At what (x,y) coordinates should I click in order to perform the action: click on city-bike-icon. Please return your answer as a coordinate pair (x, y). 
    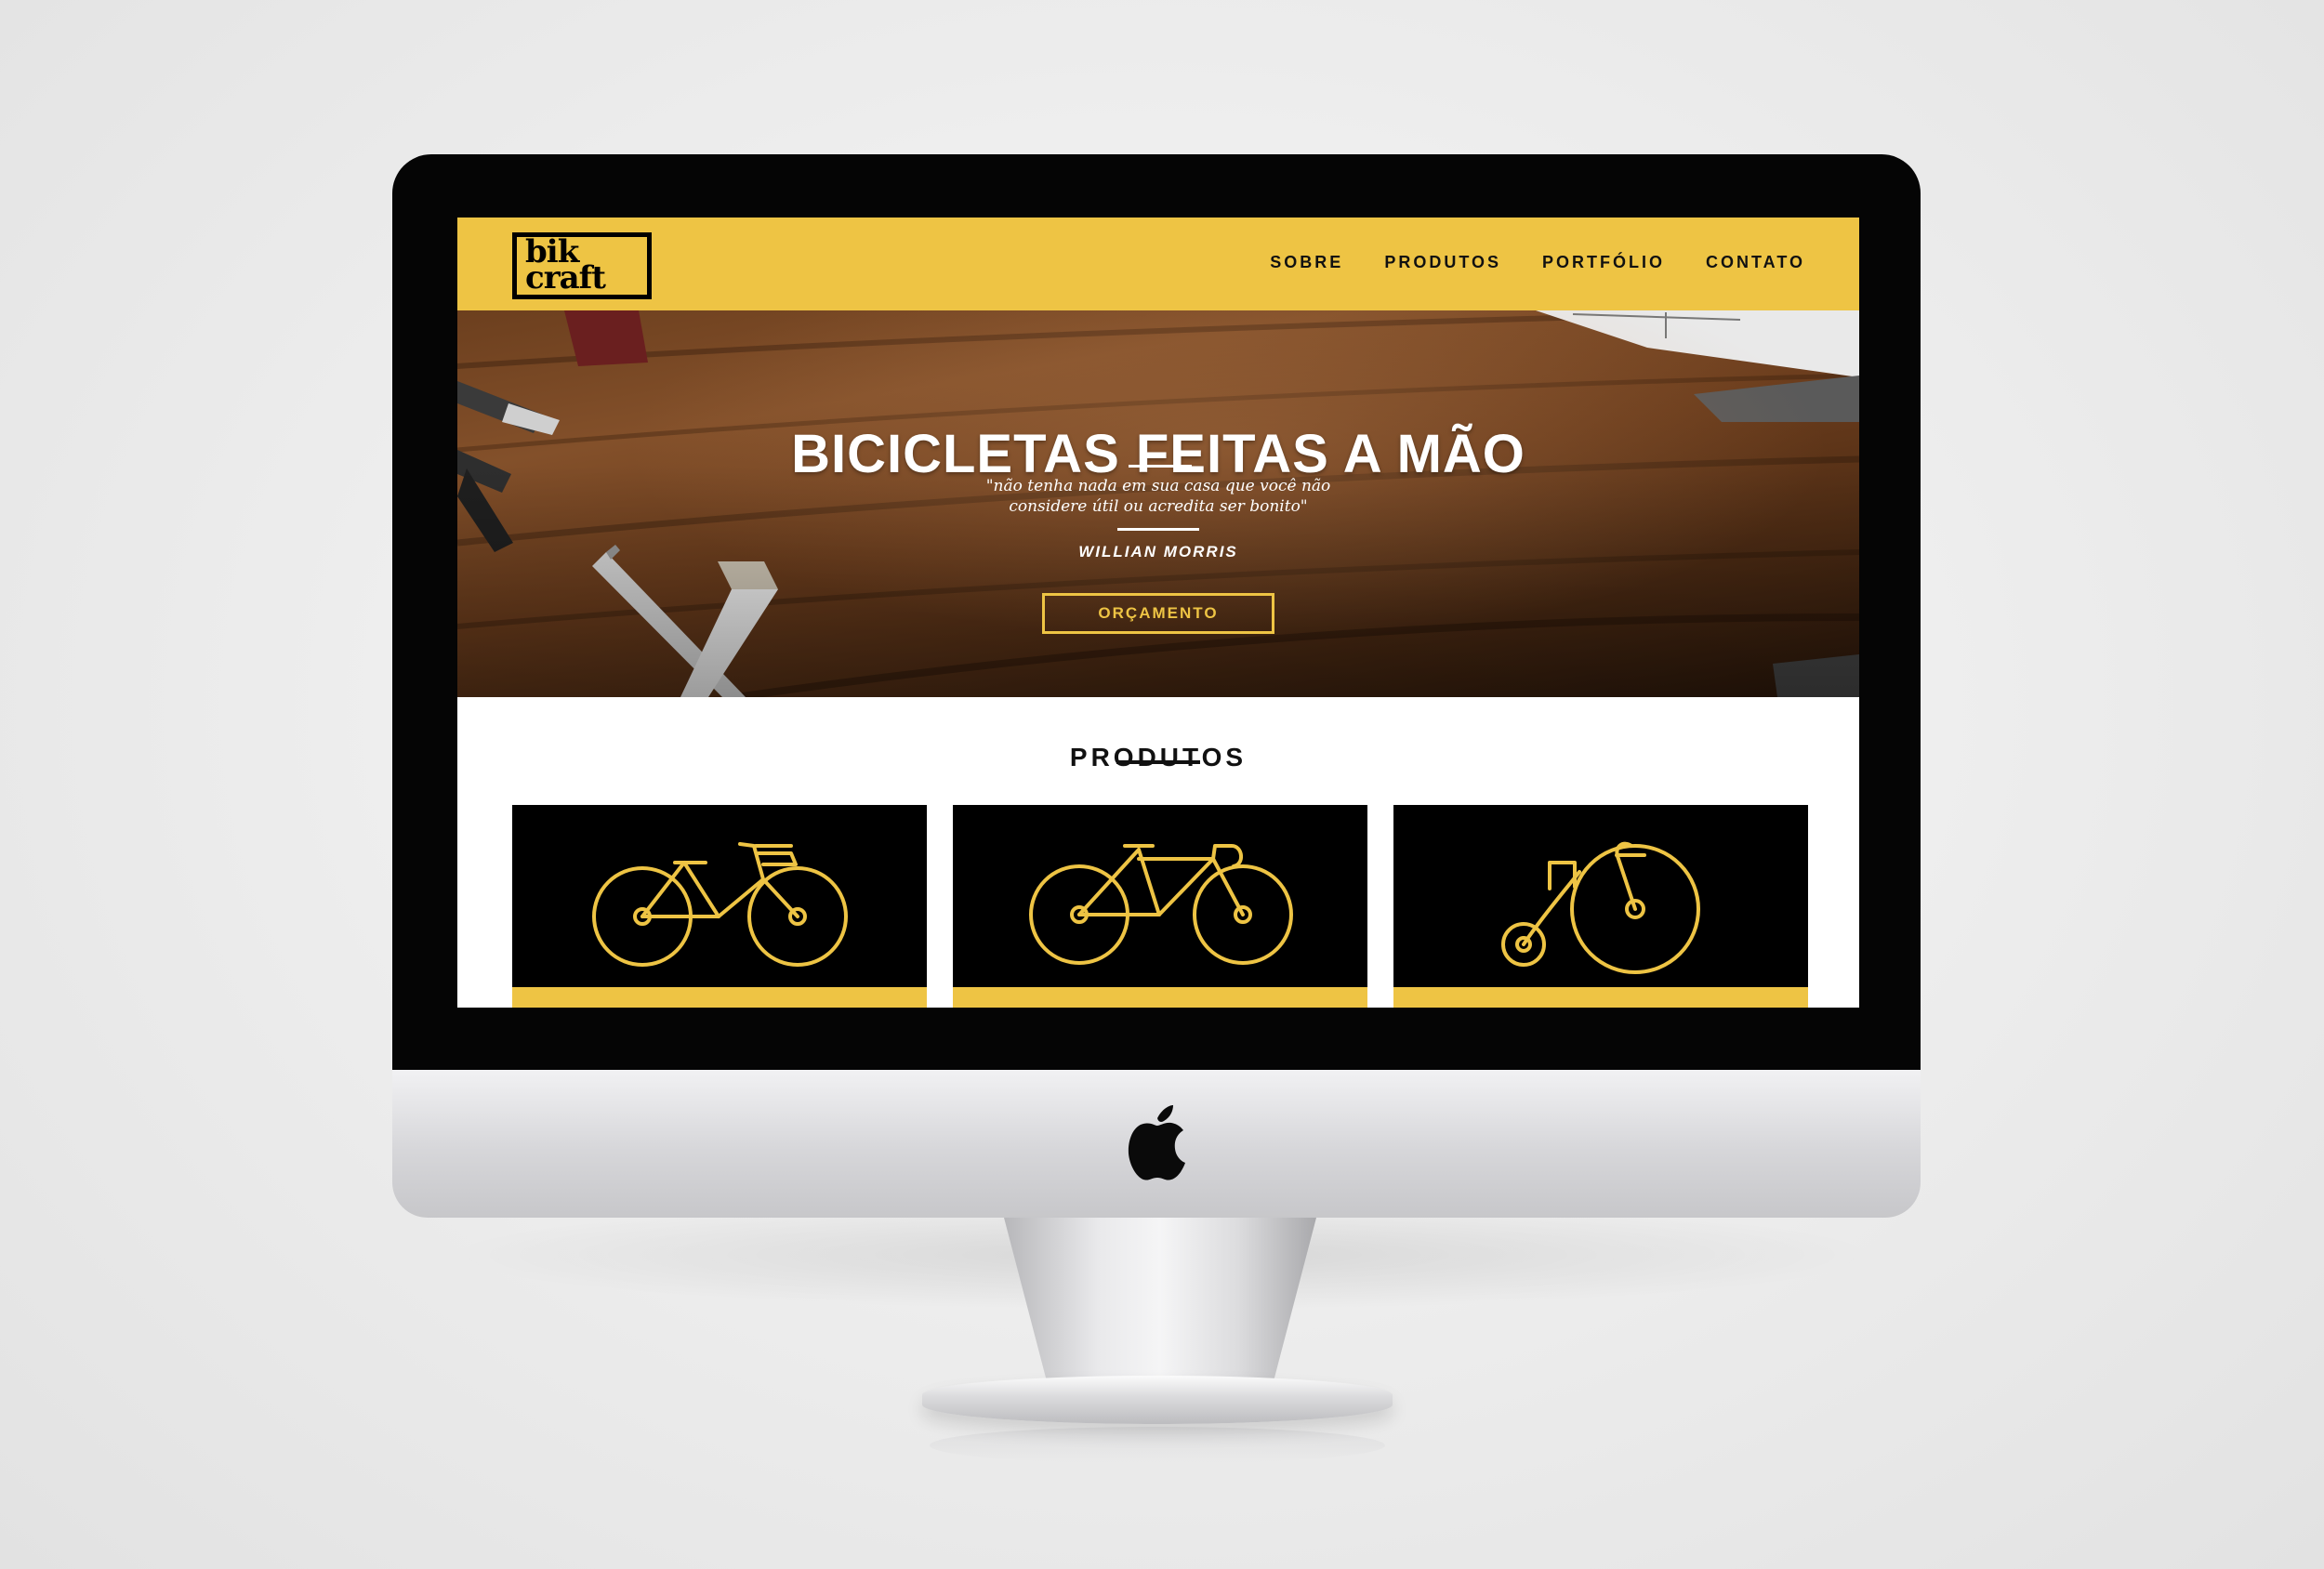
    Looking at the image, I should click on (720, 904).